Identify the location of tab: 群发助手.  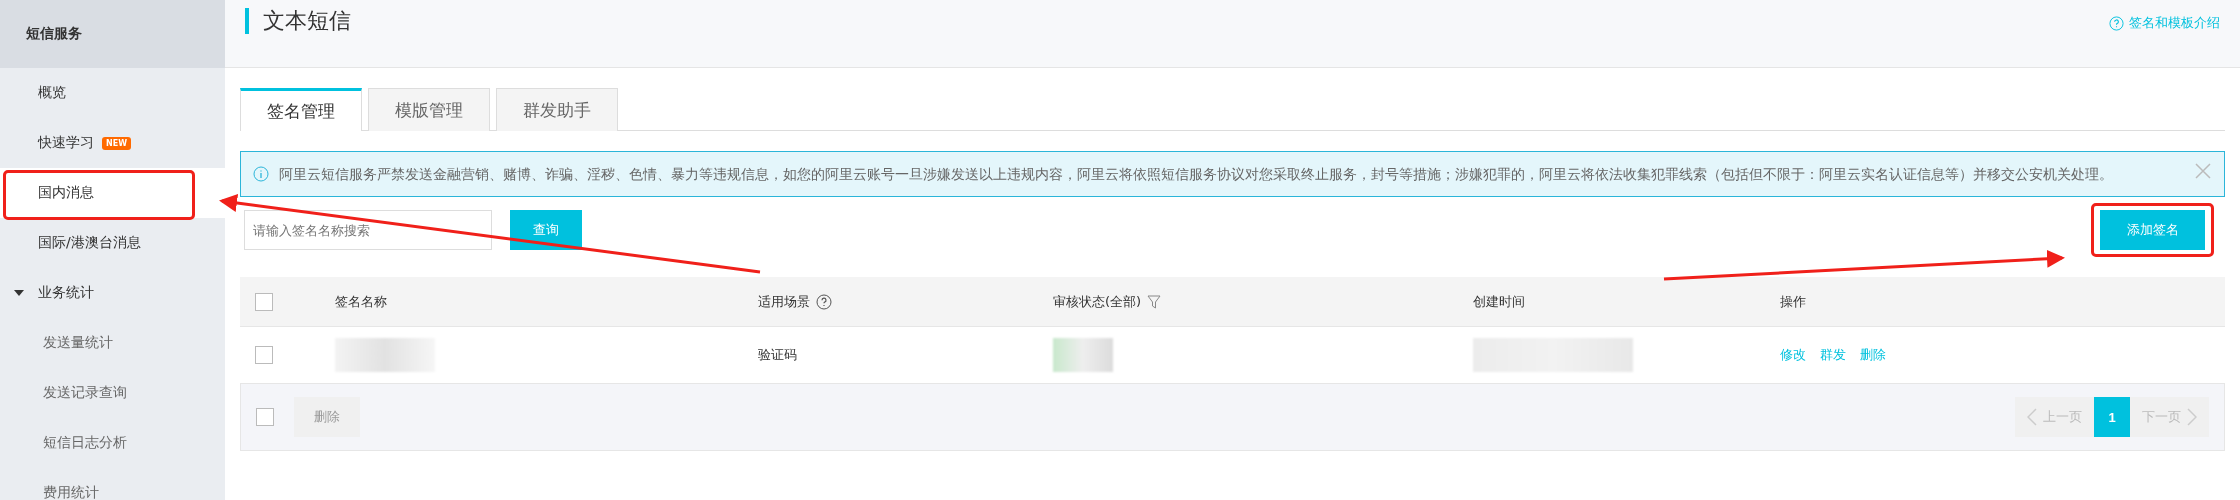
(557, 109).